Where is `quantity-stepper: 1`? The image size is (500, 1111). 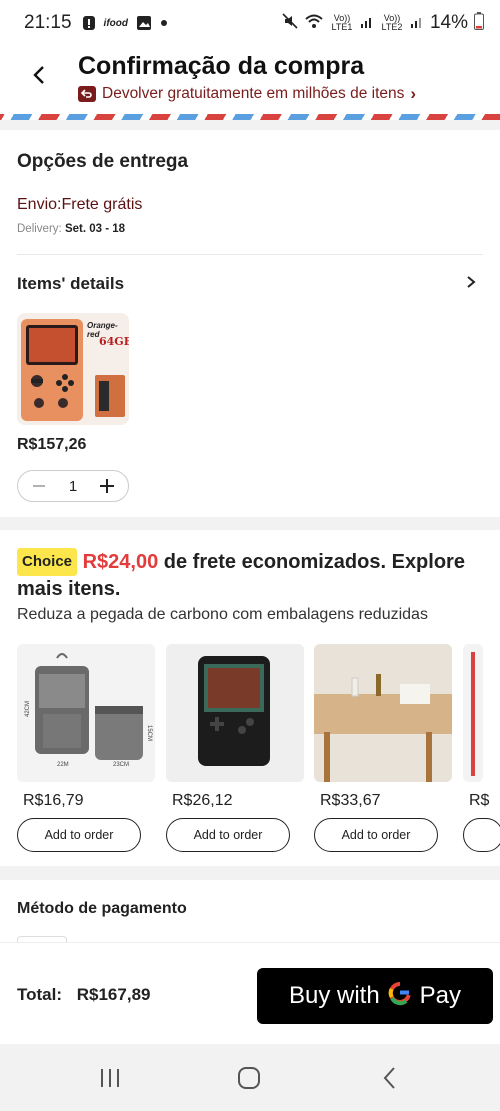 quantity-stepper: 1 is located at coordinates (73, 486).